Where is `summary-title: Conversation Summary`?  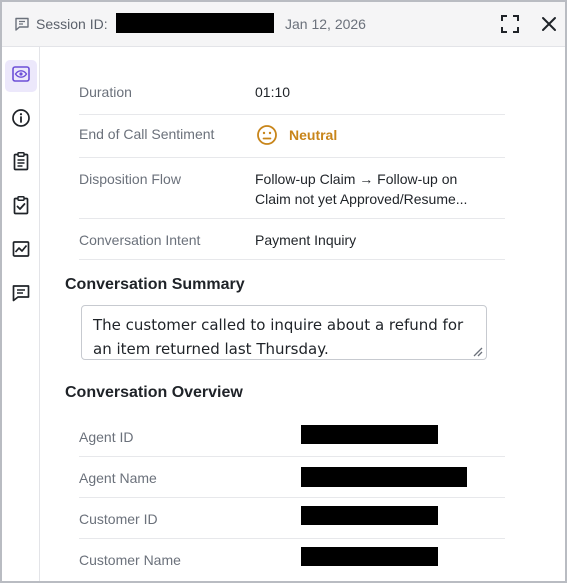 summary-title: Conversation Summary is located at coordinates (155, 284).